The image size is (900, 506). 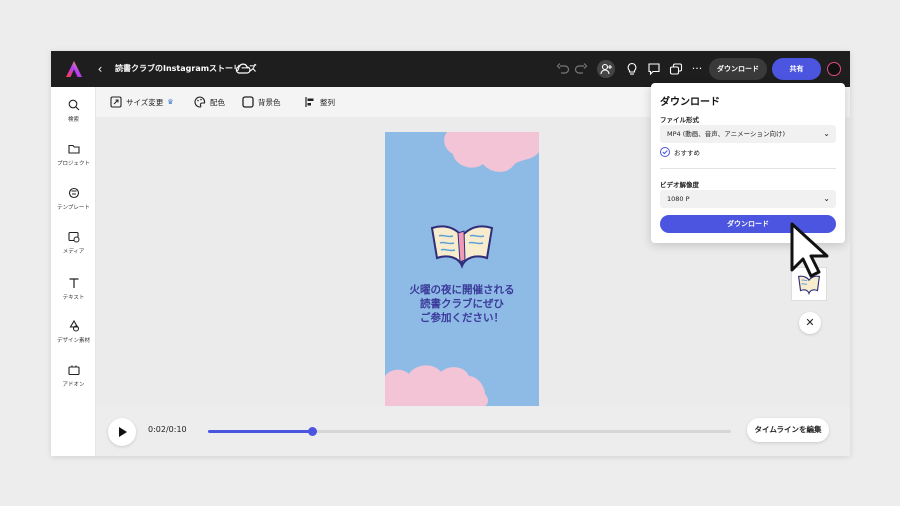 What do you see at coordinates (748, 199) in the screenshot?
I see `resolution-select: 1080 P ⌄` at bounding box center [748, 199].